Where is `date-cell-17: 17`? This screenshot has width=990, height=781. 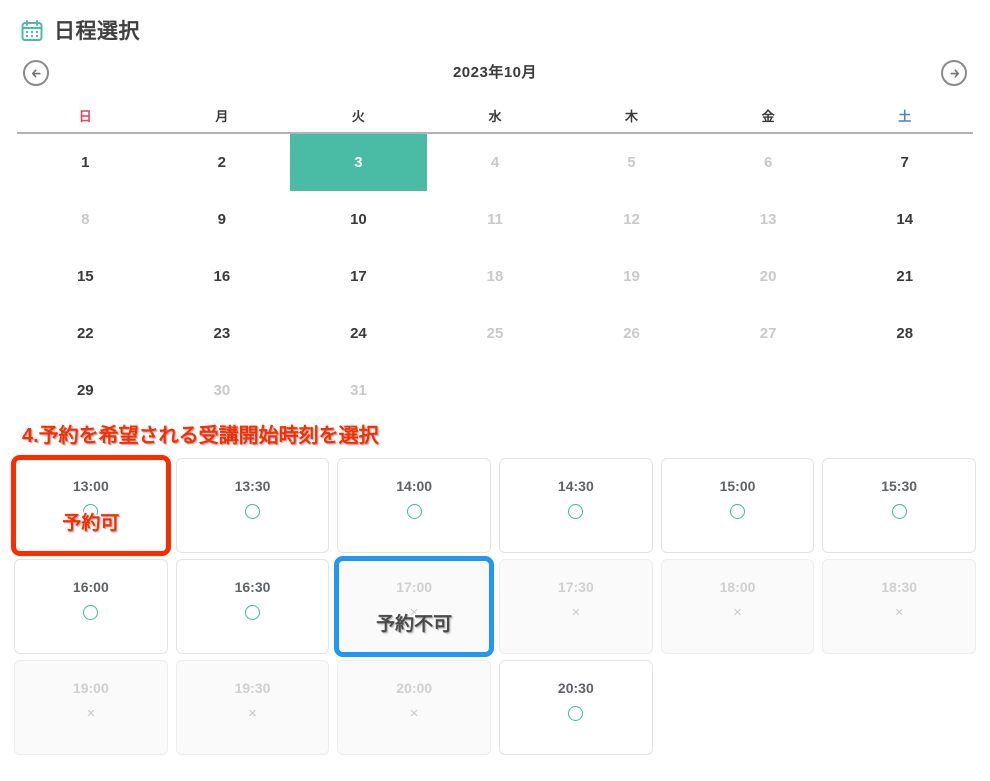 date-cell-17: 17 is located at coordinates (358, 276).